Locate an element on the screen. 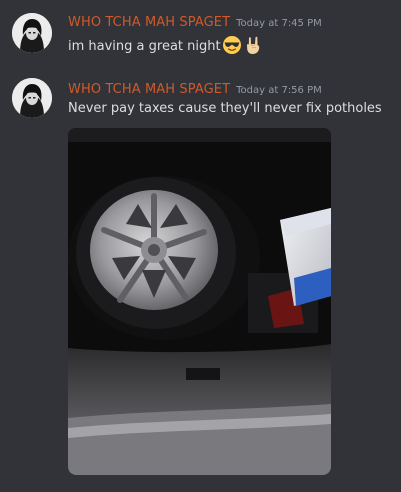 Image resolution: width=401 pixels, height=492 pixels. message-header: WHO TCHA MAH SPAGET Today at 7:45 PM is located at coordinates (195, 22).